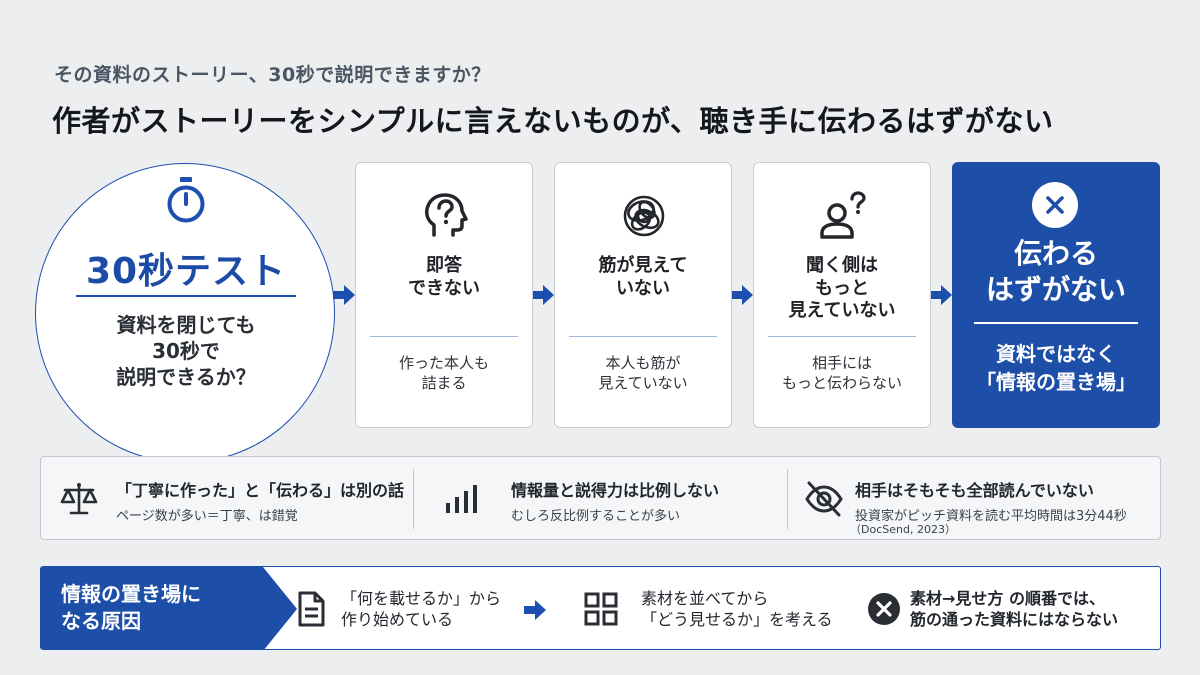  Describe the element at coordinates (311, 609) in the screenshot. I see `document-icon` at that location.